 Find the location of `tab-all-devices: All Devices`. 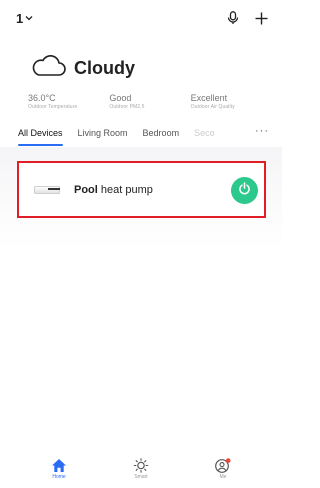

tab-all-devices: All Devices is located at coordinates (40, 137).